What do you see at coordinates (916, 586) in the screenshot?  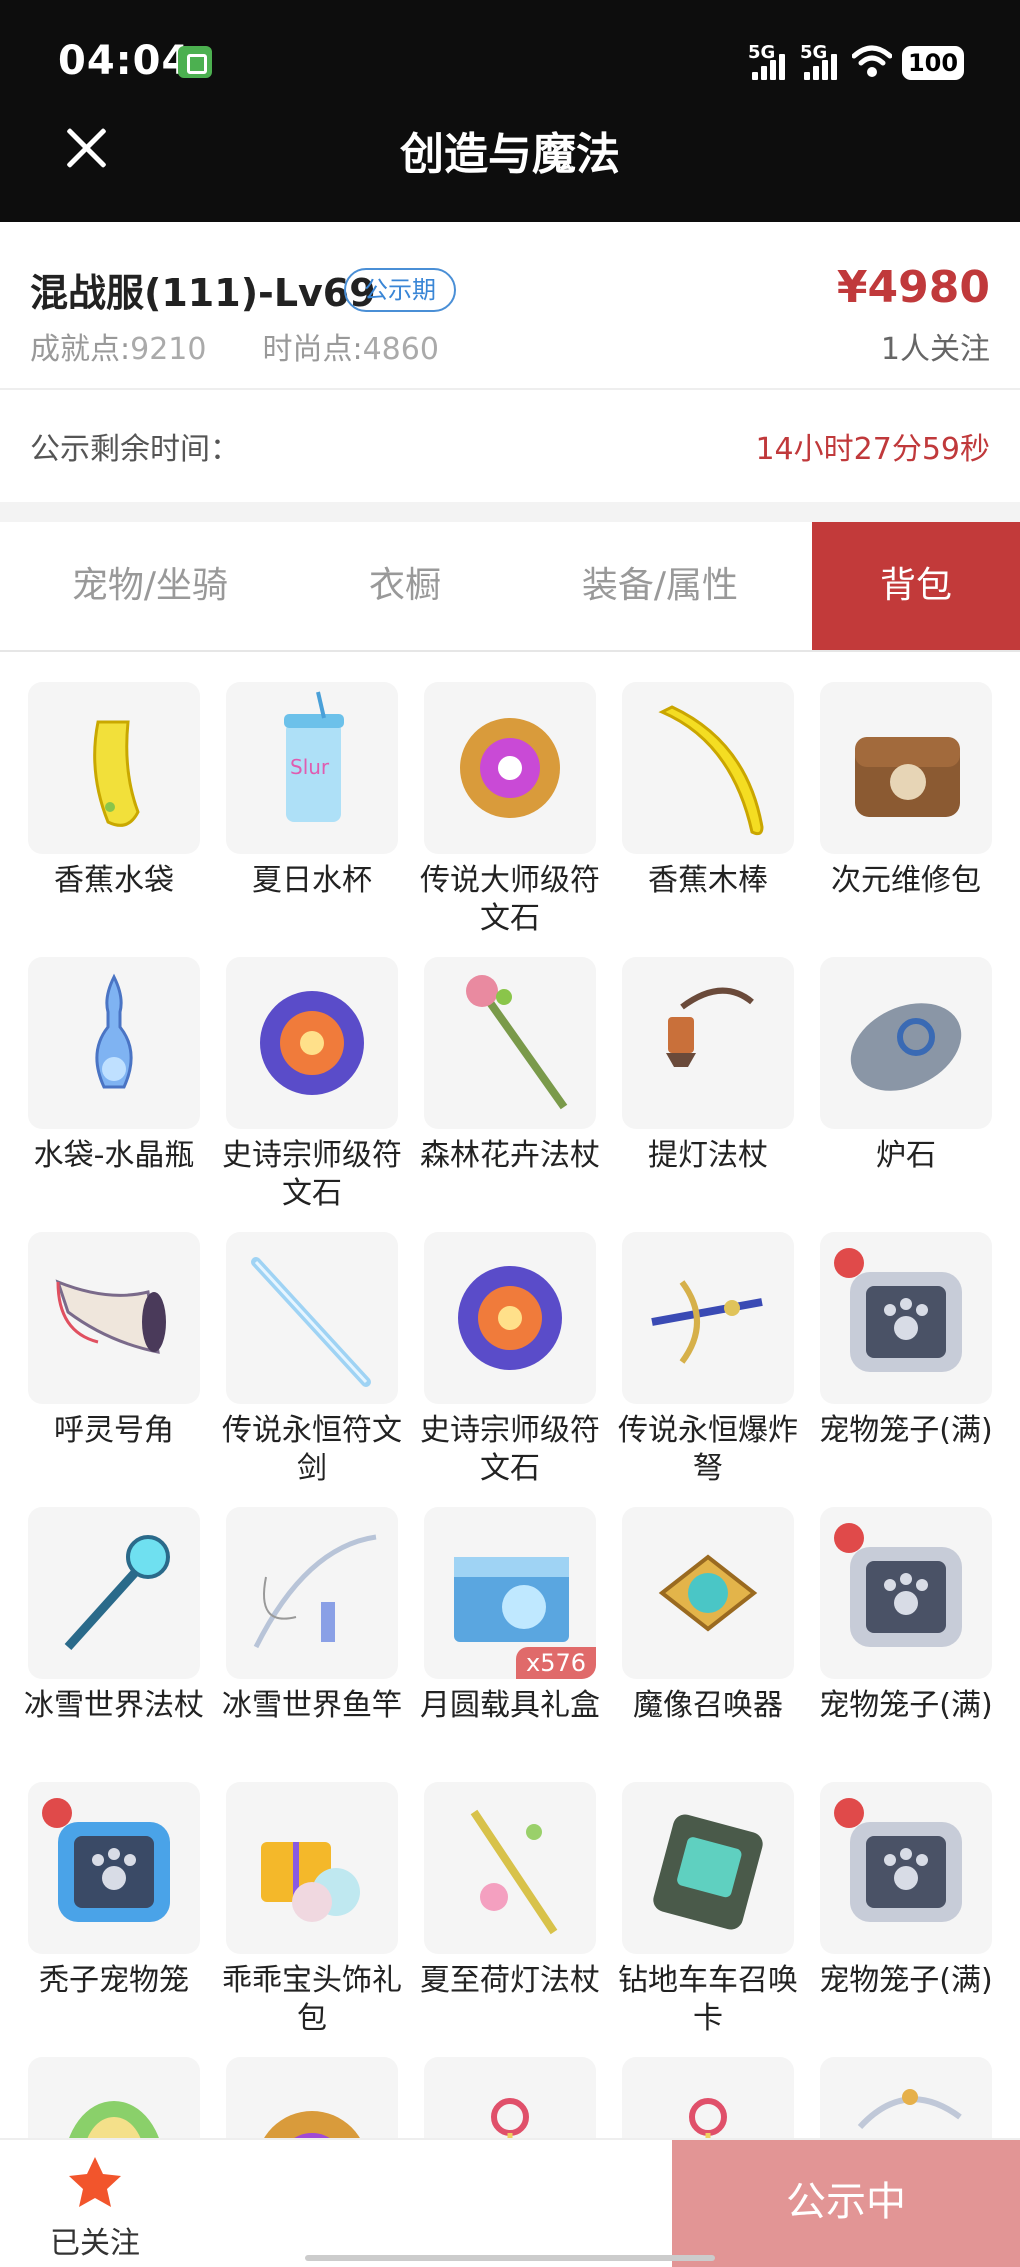 I see `tab-backpack: 背包` at bounding box center [916, 586].